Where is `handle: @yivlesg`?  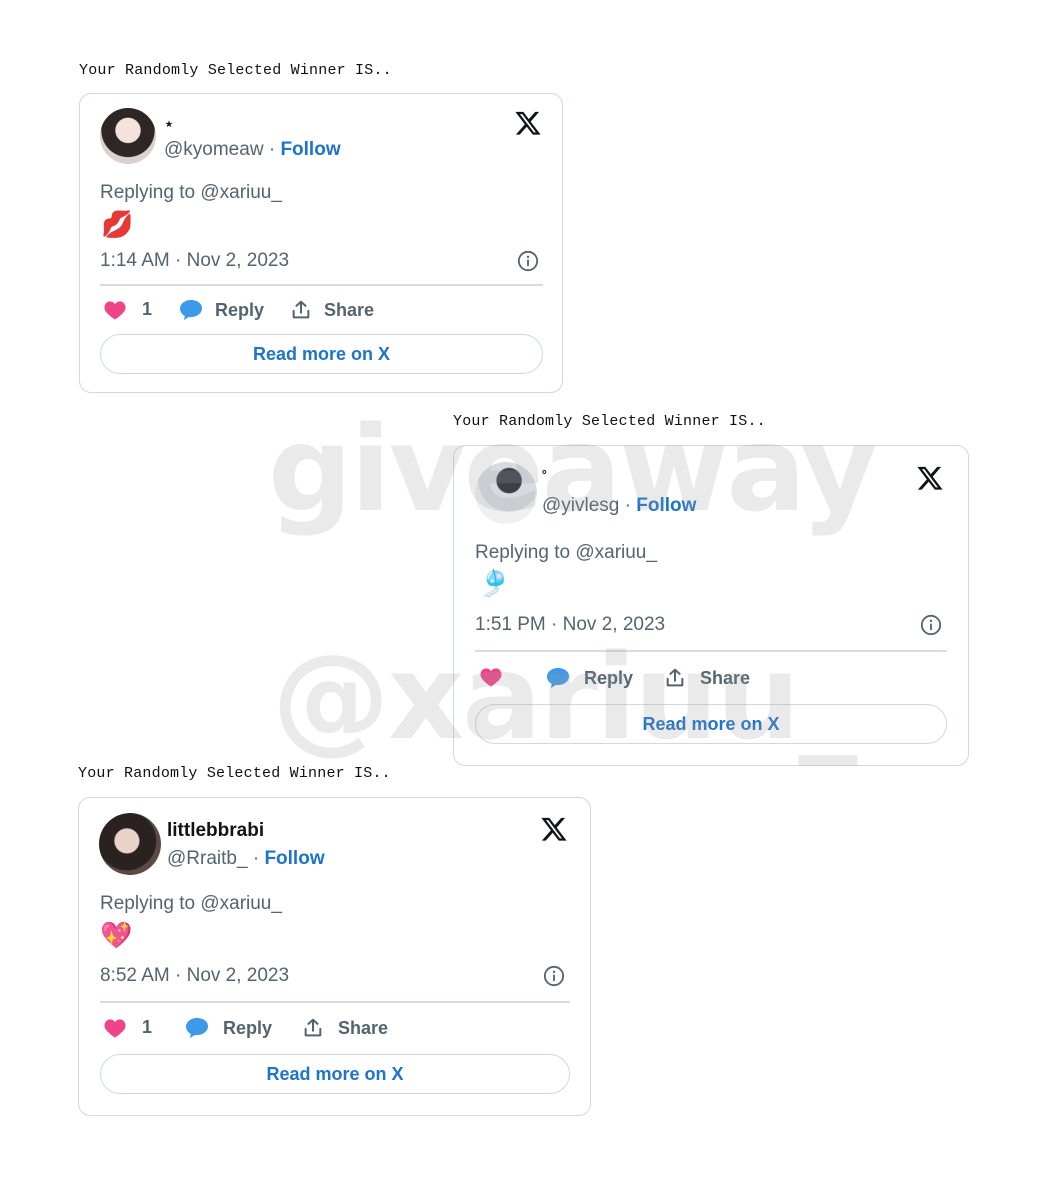
handle: @yivlesg is located at coordinates (580, 505).